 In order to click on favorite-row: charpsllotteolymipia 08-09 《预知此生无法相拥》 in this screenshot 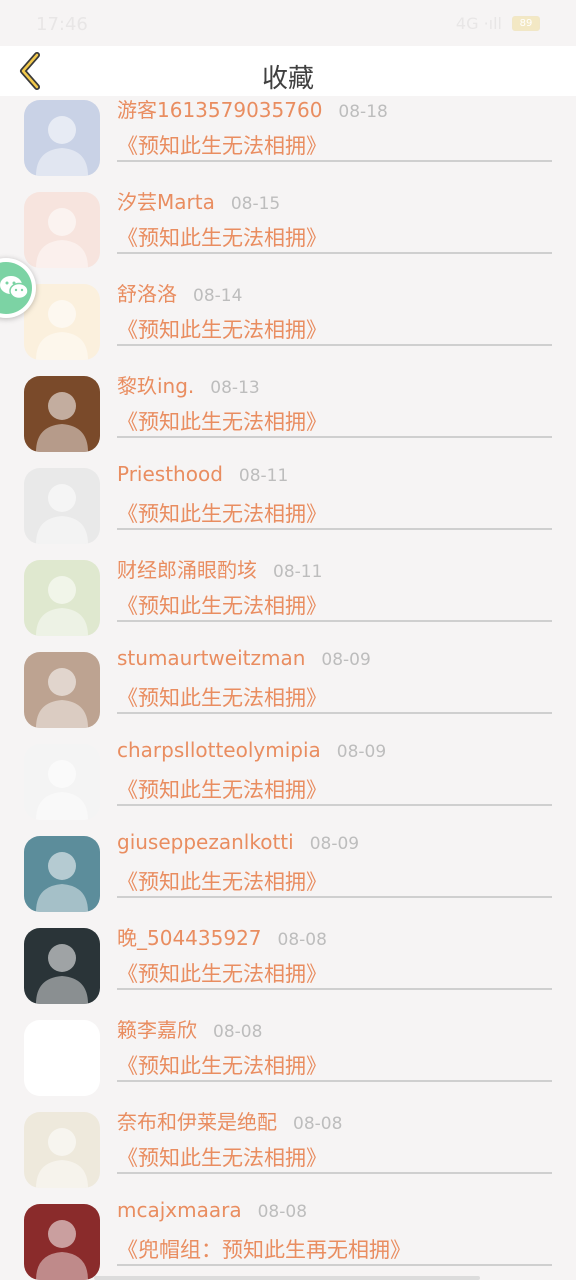, I will do `click(288, 782)`.